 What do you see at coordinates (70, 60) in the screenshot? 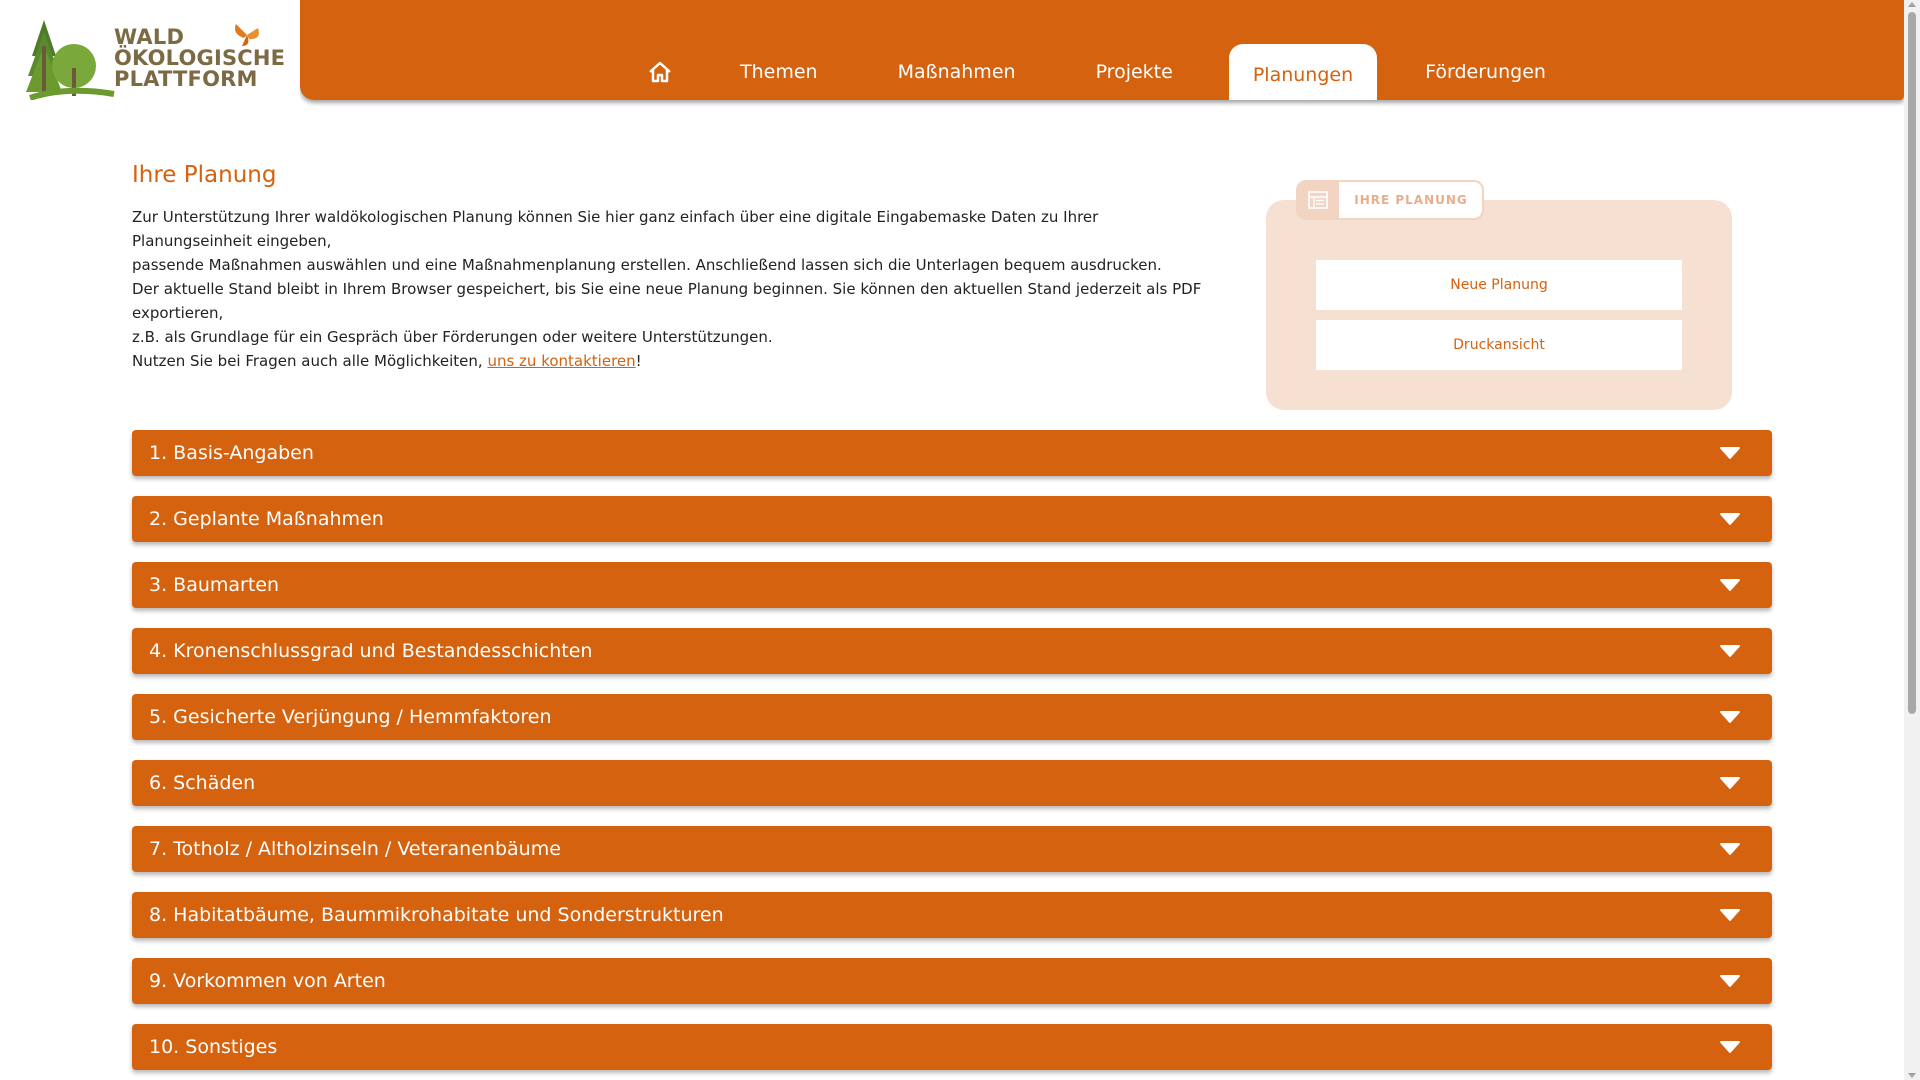
I see `tree-logo-icon` at bounding box center [70, 60].